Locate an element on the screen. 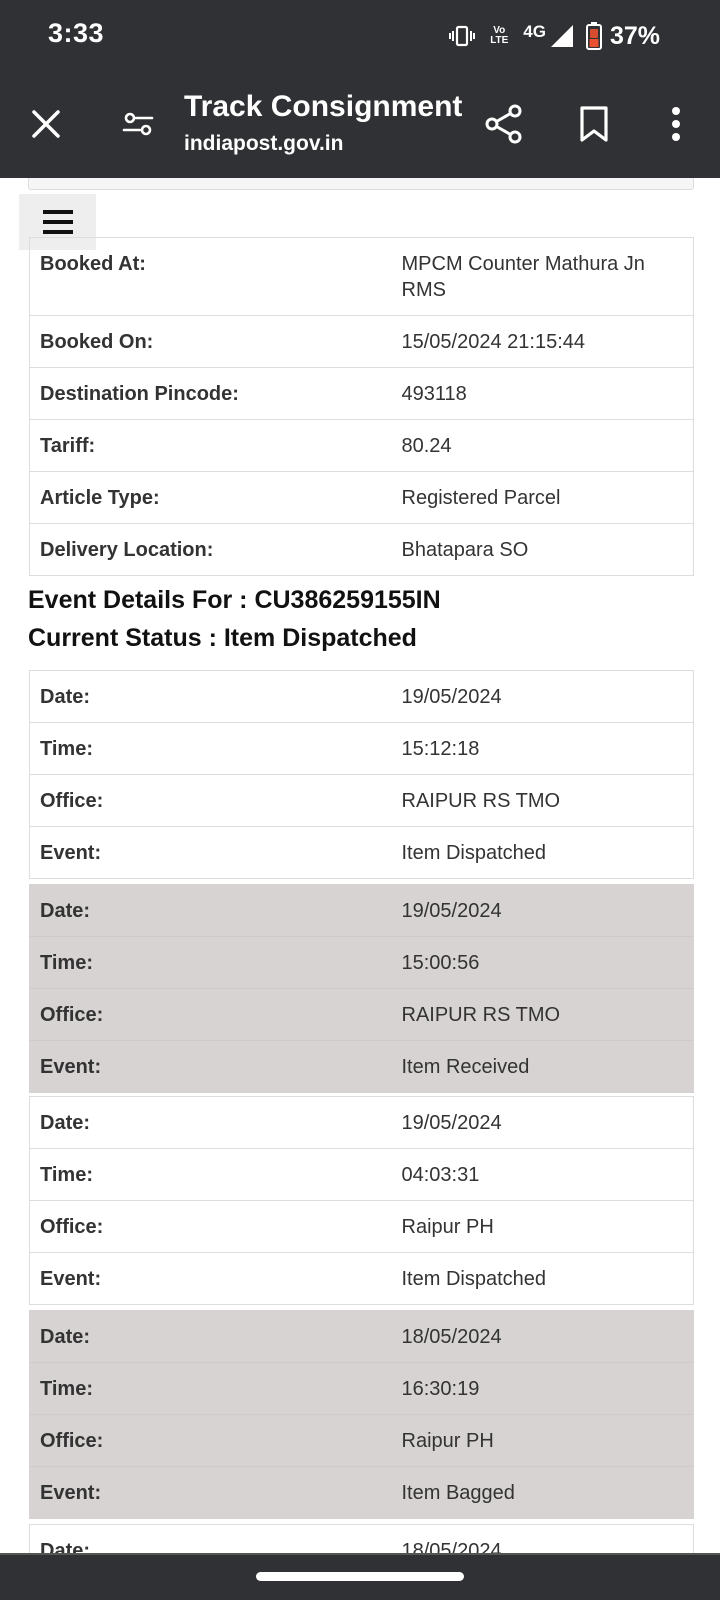 The height and width of the screenshot is (1600, 720). close-button is located at coordinates (46, 124).